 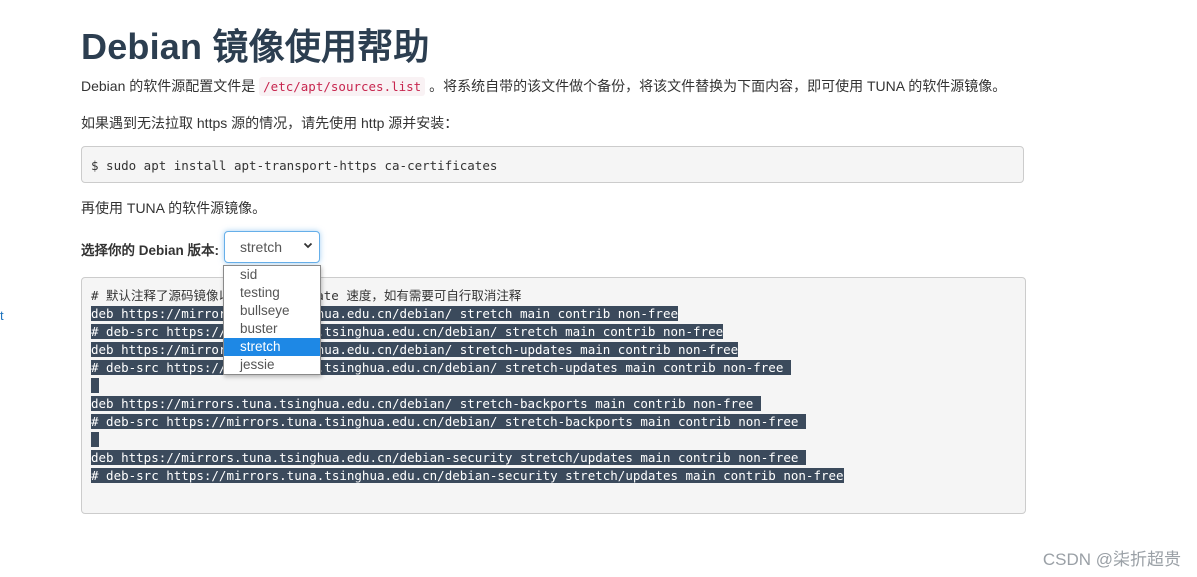 I want to click on left-edge-fragment: t, so click(x=2, y=315).